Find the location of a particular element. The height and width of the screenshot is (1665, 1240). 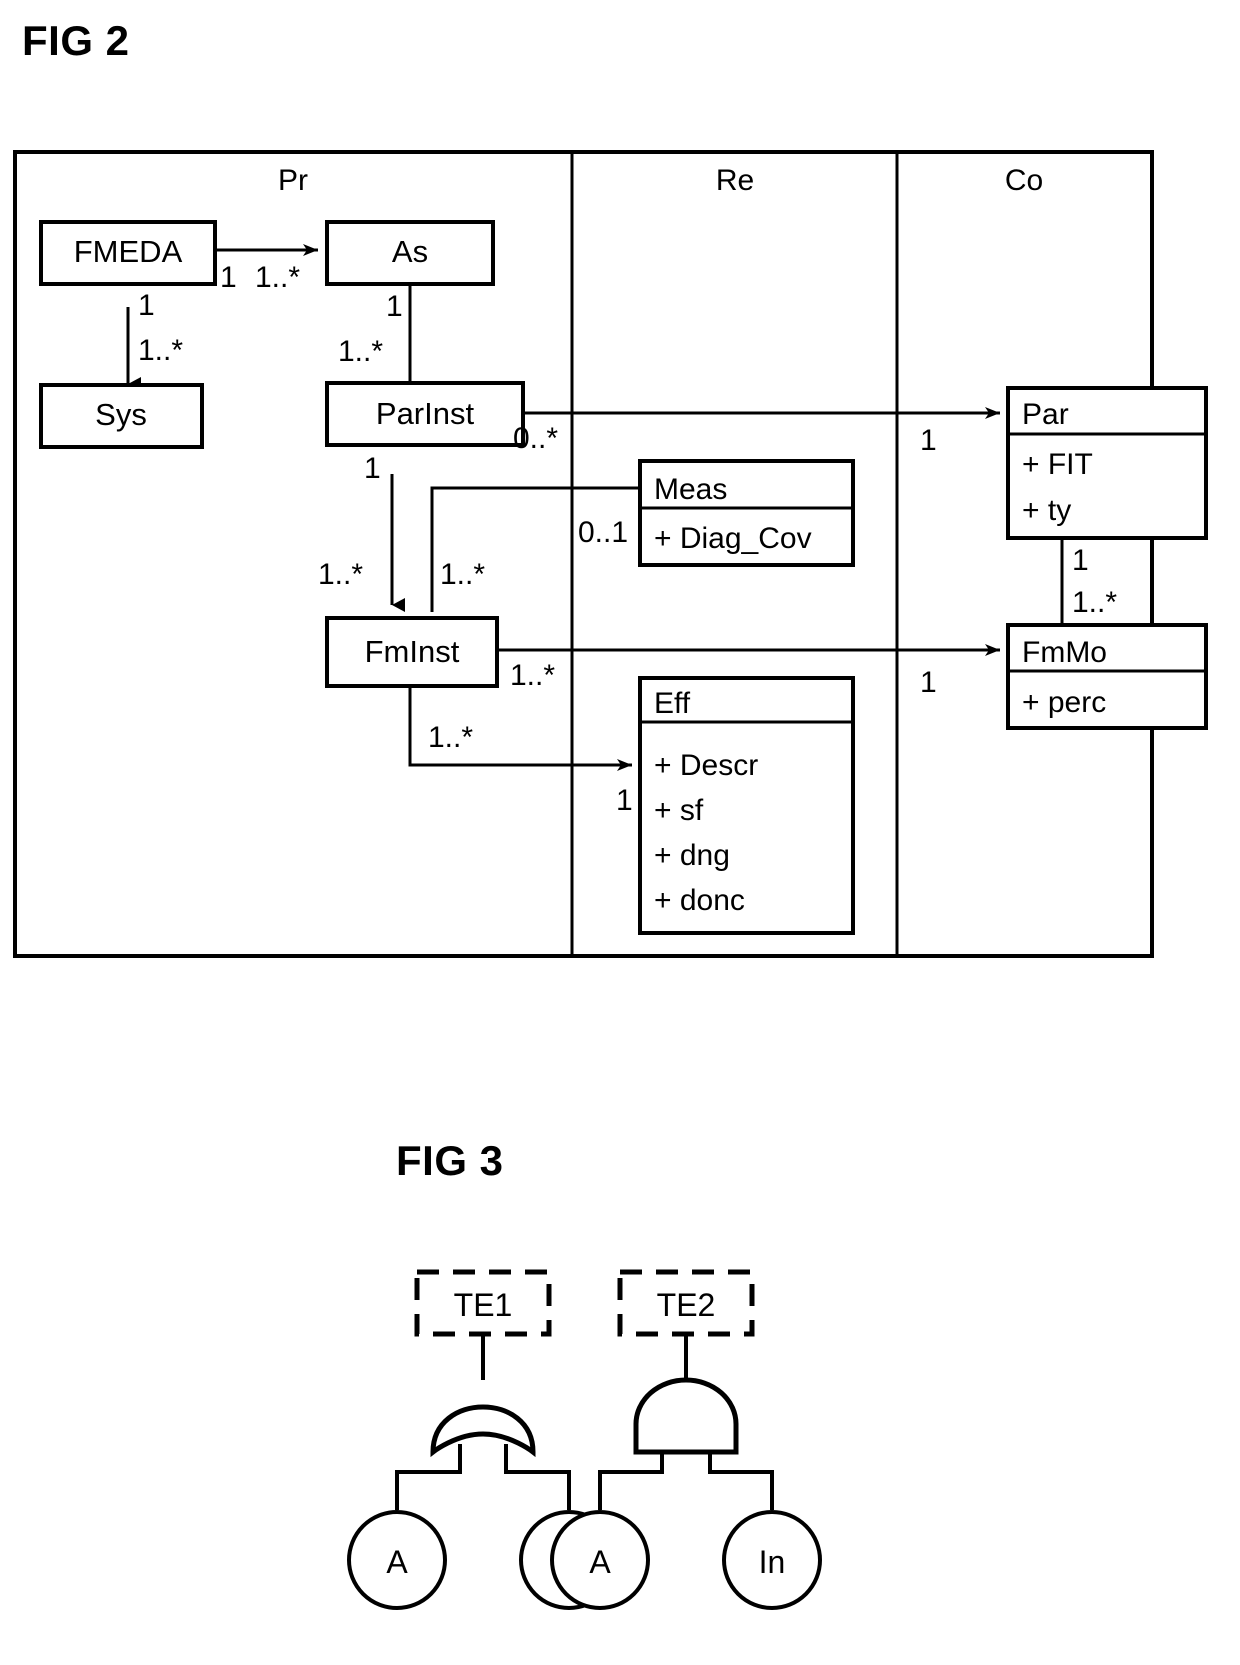

fault-tree-2: TE2 A In is located at coordinates (686, 1439).